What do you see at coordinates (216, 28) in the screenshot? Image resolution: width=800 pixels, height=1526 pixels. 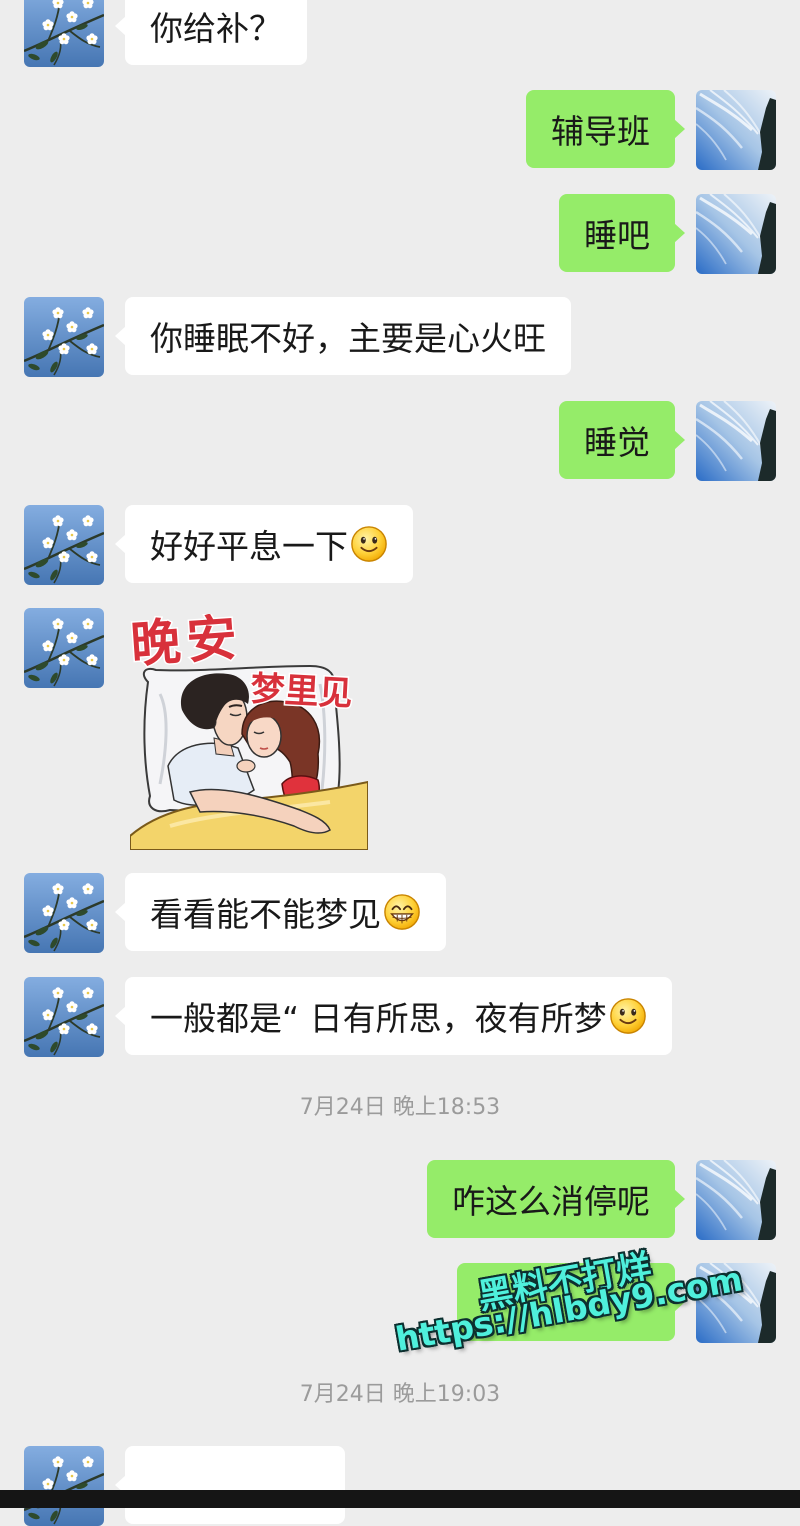 I see `message-text: 你给补？` at bounding box center [216, 28].